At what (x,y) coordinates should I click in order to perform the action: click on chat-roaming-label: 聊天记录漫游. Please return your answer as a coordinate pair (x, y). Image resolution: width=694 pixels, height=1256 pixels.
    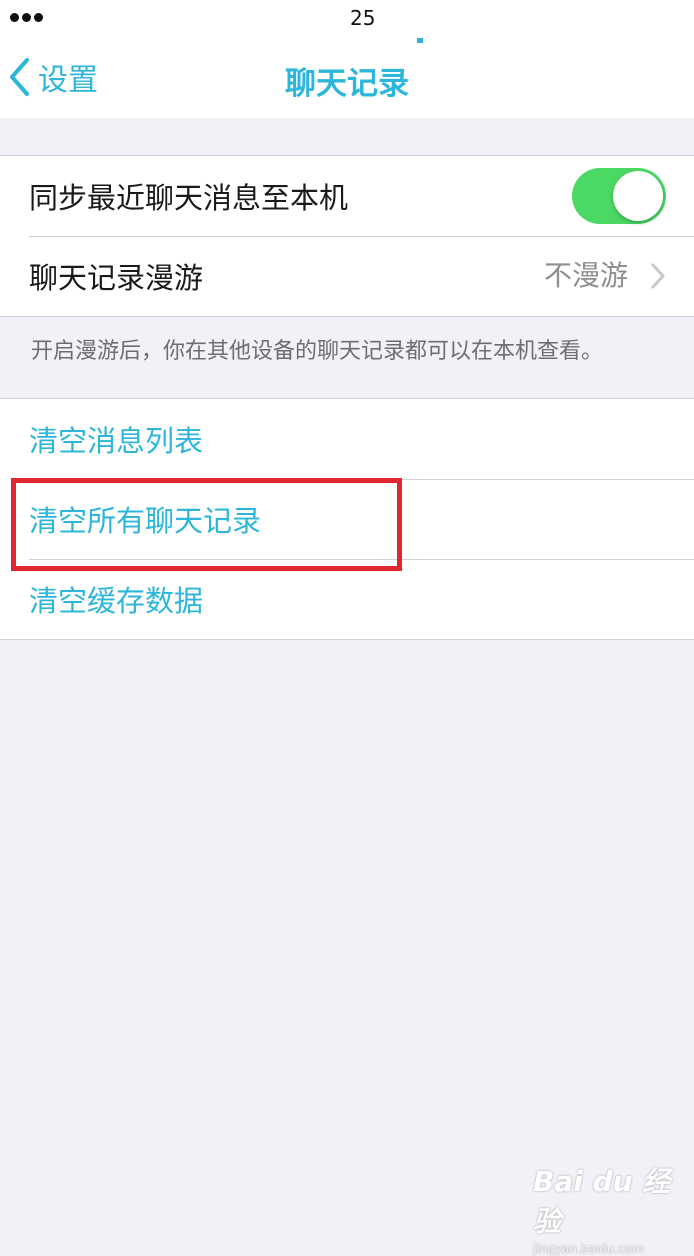
    Looking at the image, I should click on (116, 278).